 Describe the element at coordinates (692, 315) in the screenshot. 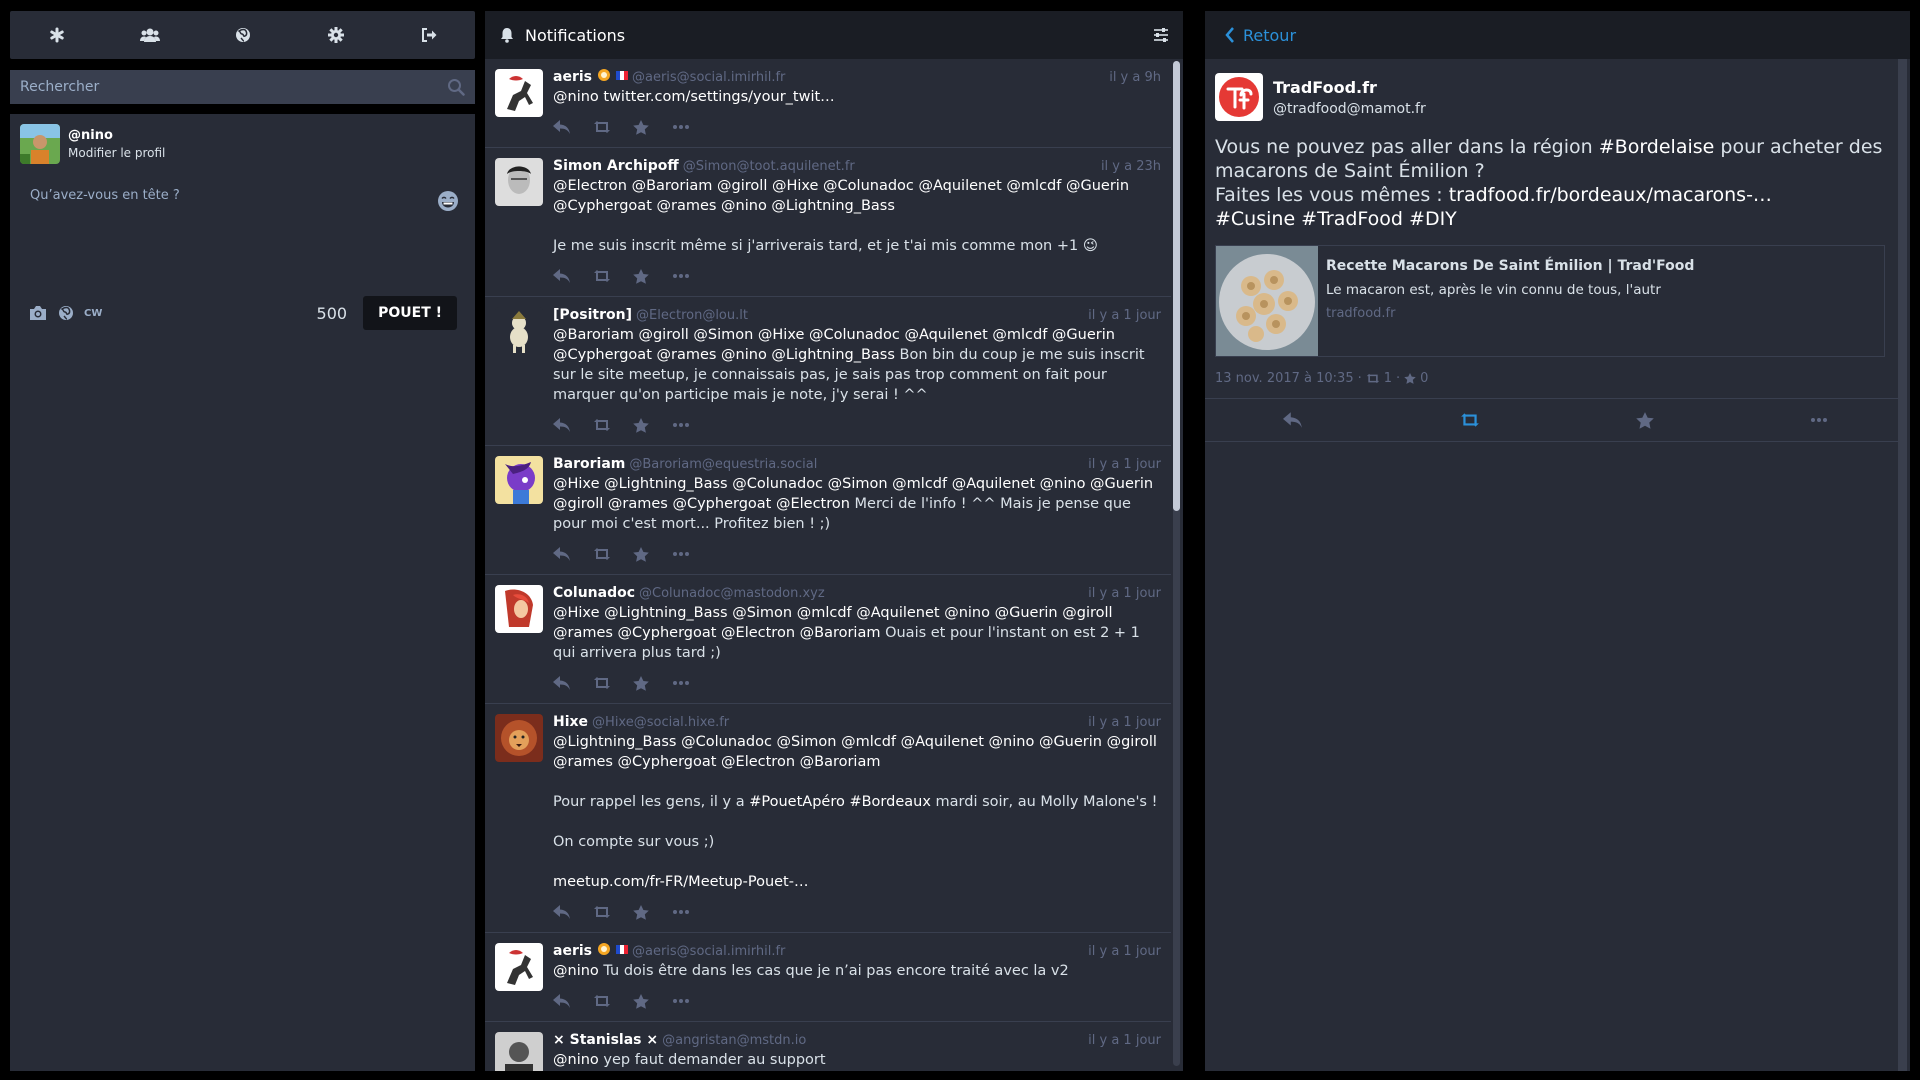

I see `account-handle: @Electron@lou.lt` at that location.